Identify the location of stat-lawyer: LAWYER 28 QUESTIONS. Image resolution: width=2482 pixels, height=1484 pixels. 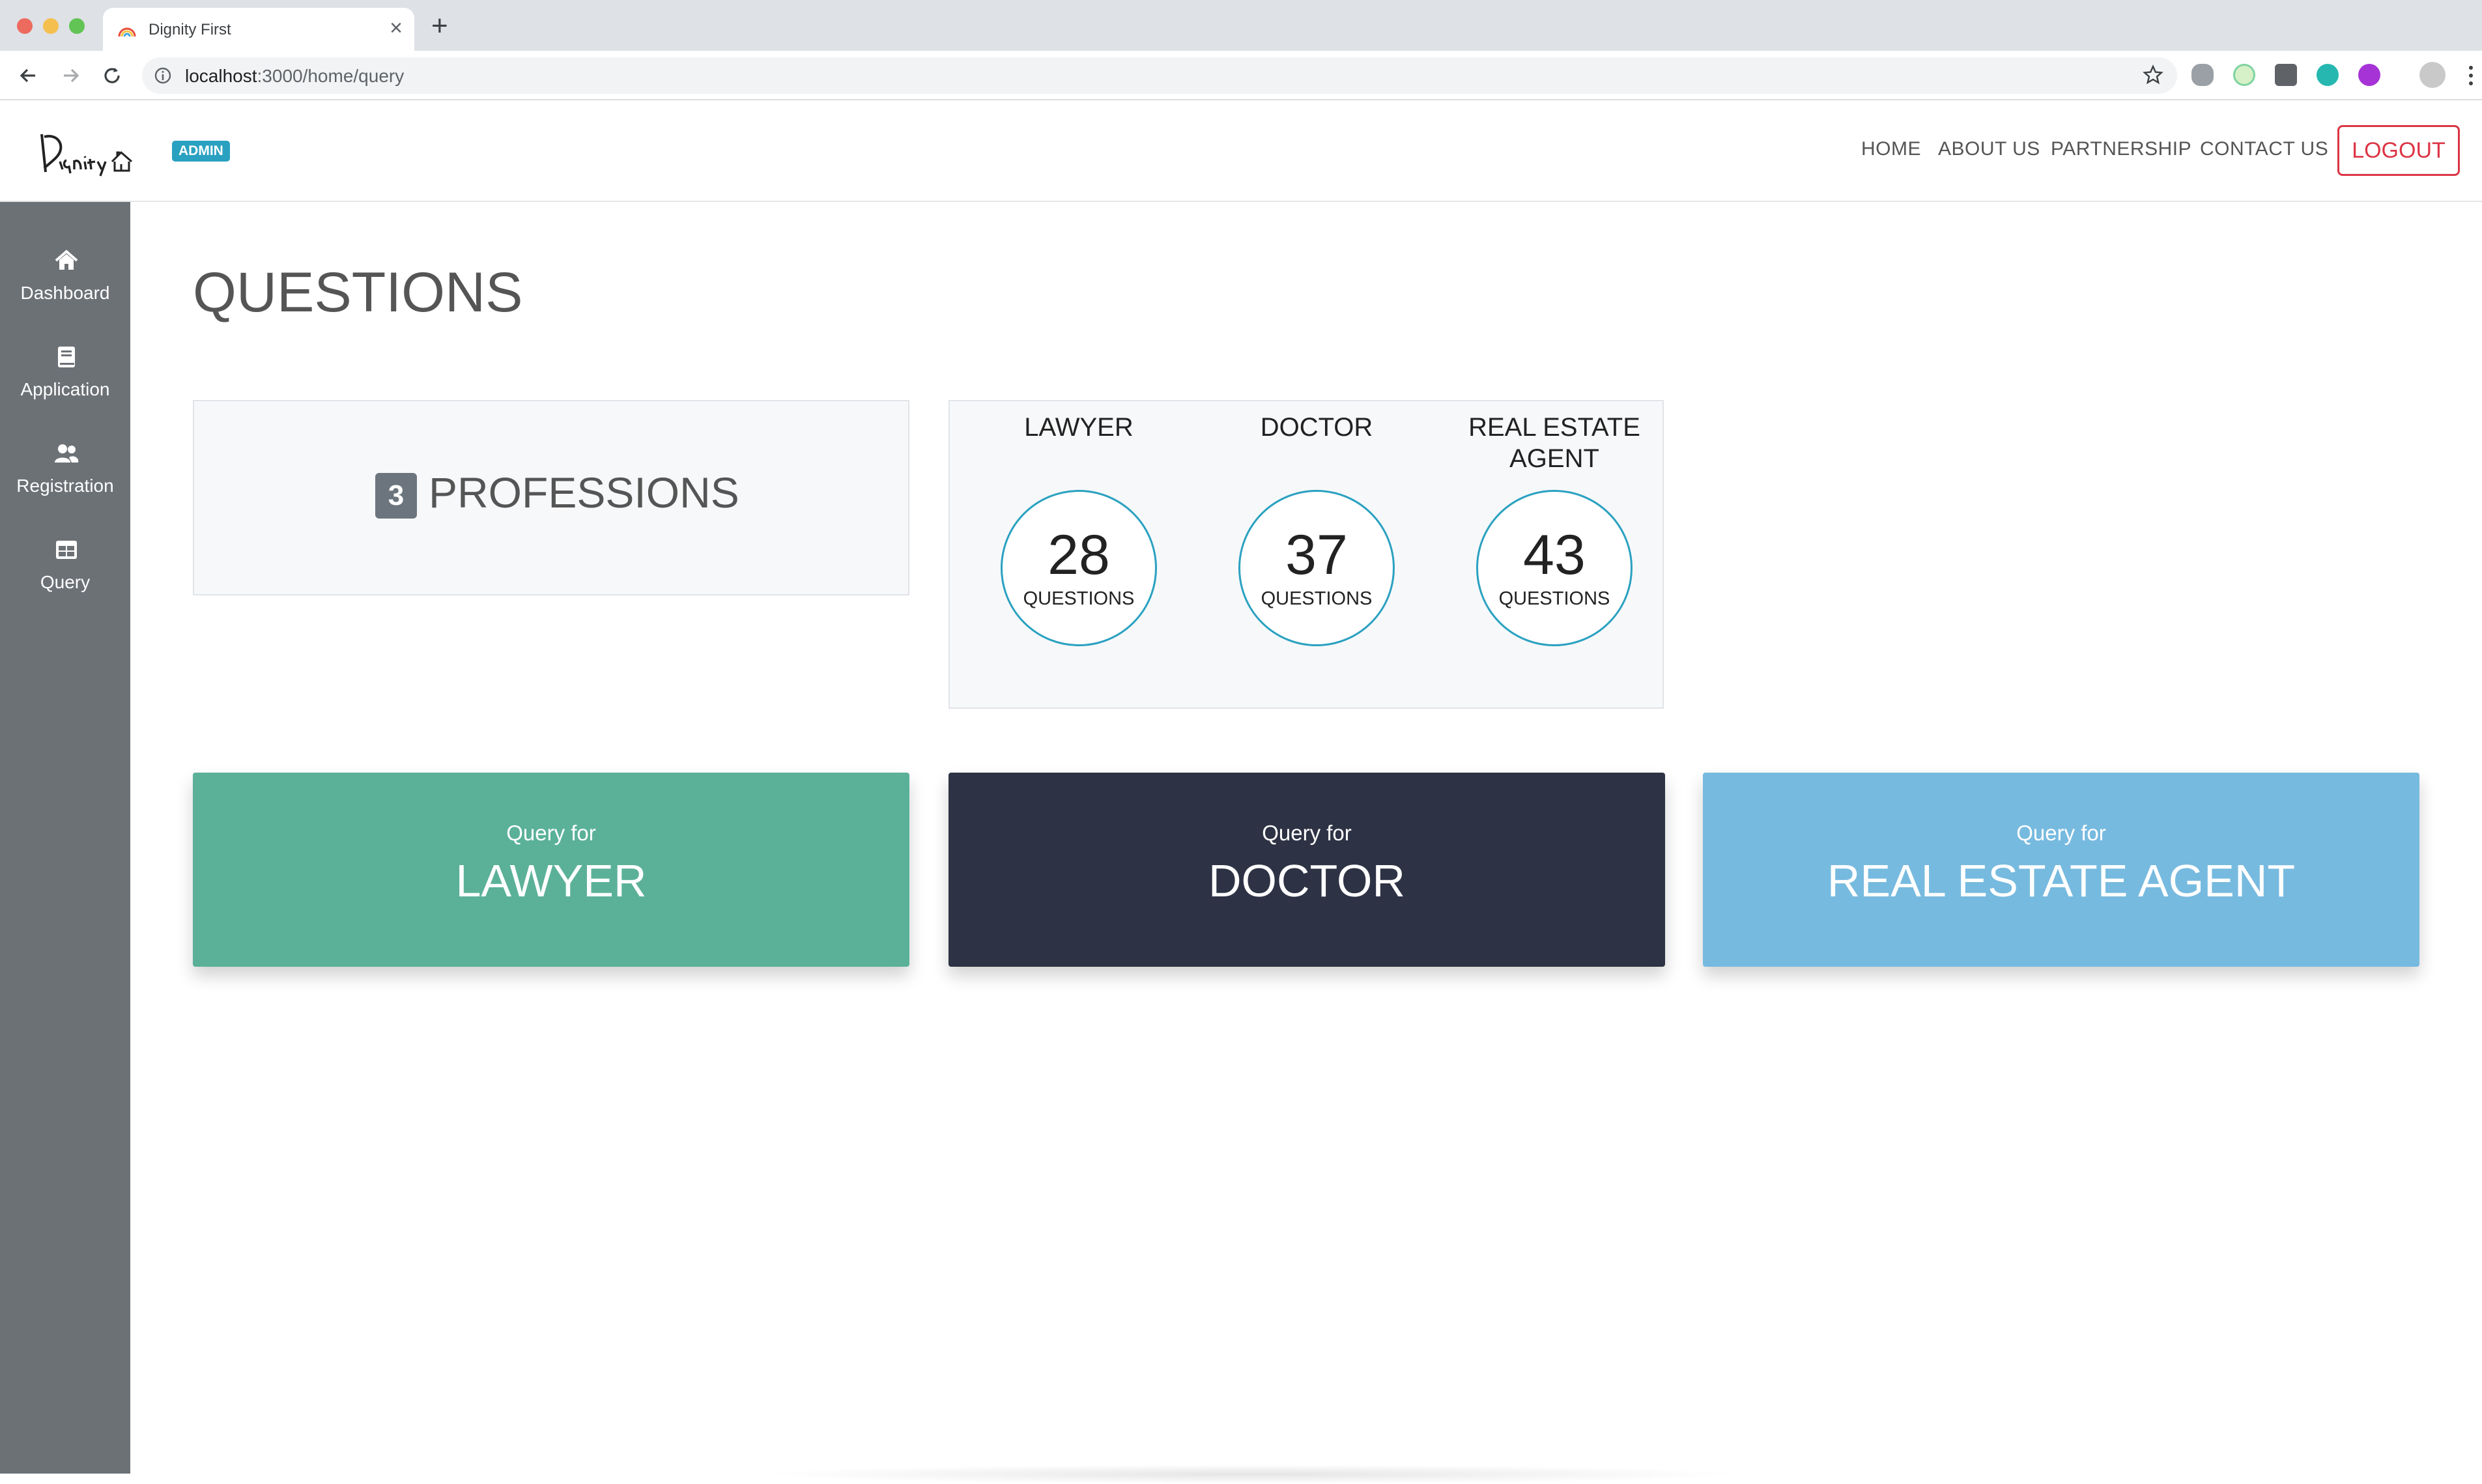
(1079, 556).